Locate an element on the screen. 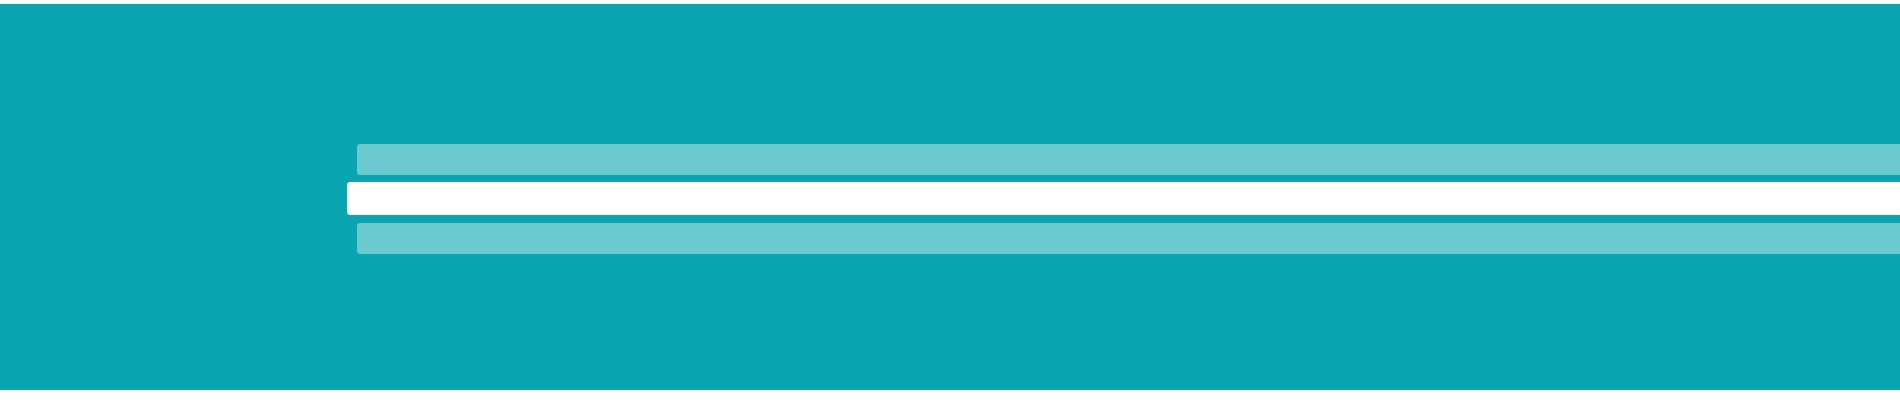 This screenshot has width=1900, height=406. list-item-selected is located at coordinates (1123, 198).